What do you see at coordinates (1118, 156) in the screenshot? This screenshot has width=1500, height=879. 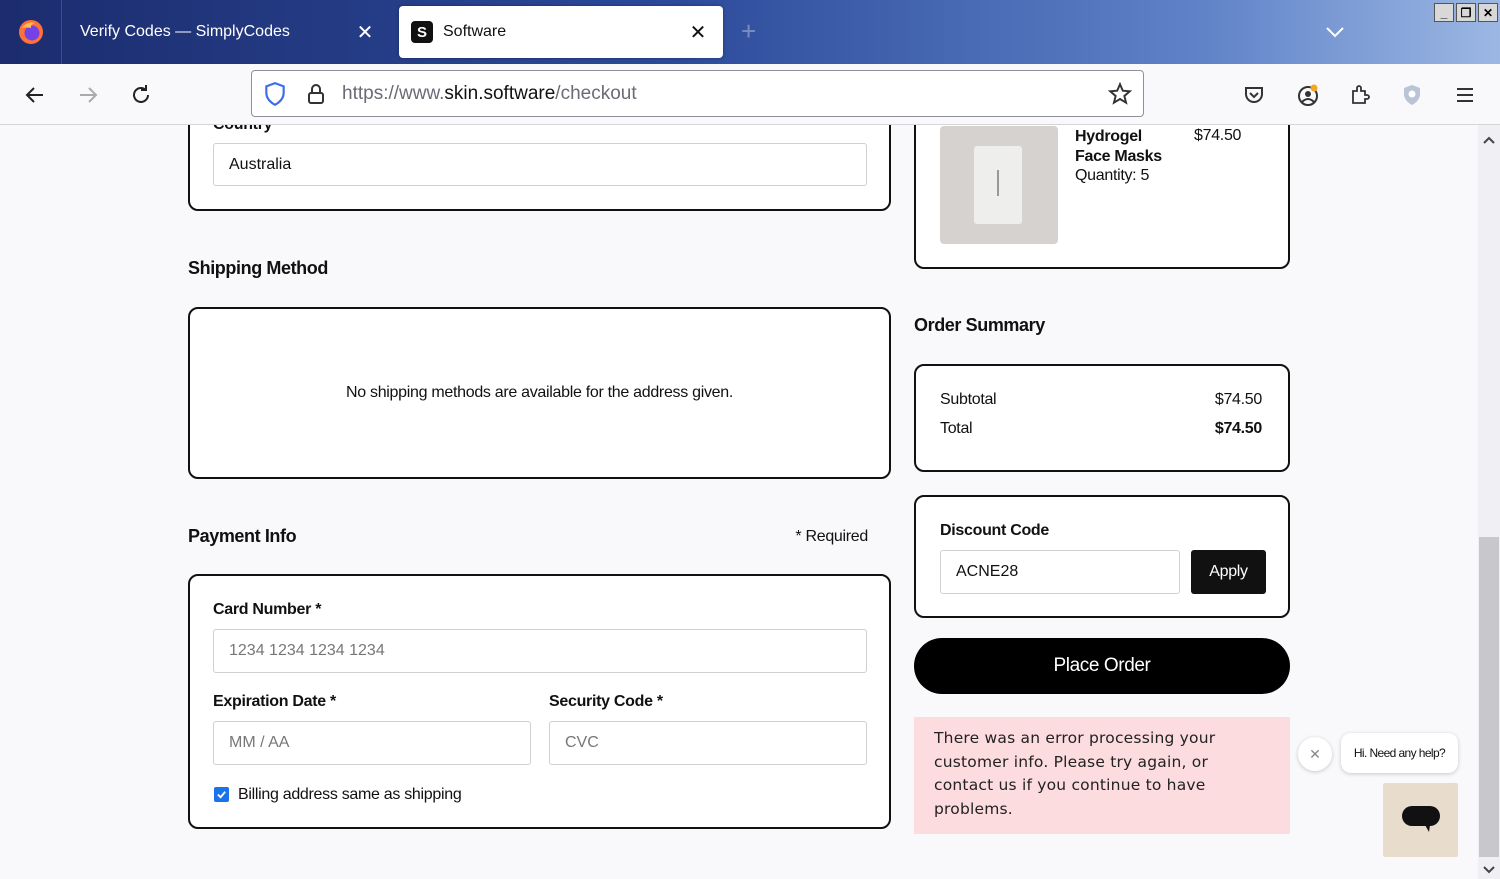 I see `product-name-line2: Face Masks` at bounding box center [1118, 156].